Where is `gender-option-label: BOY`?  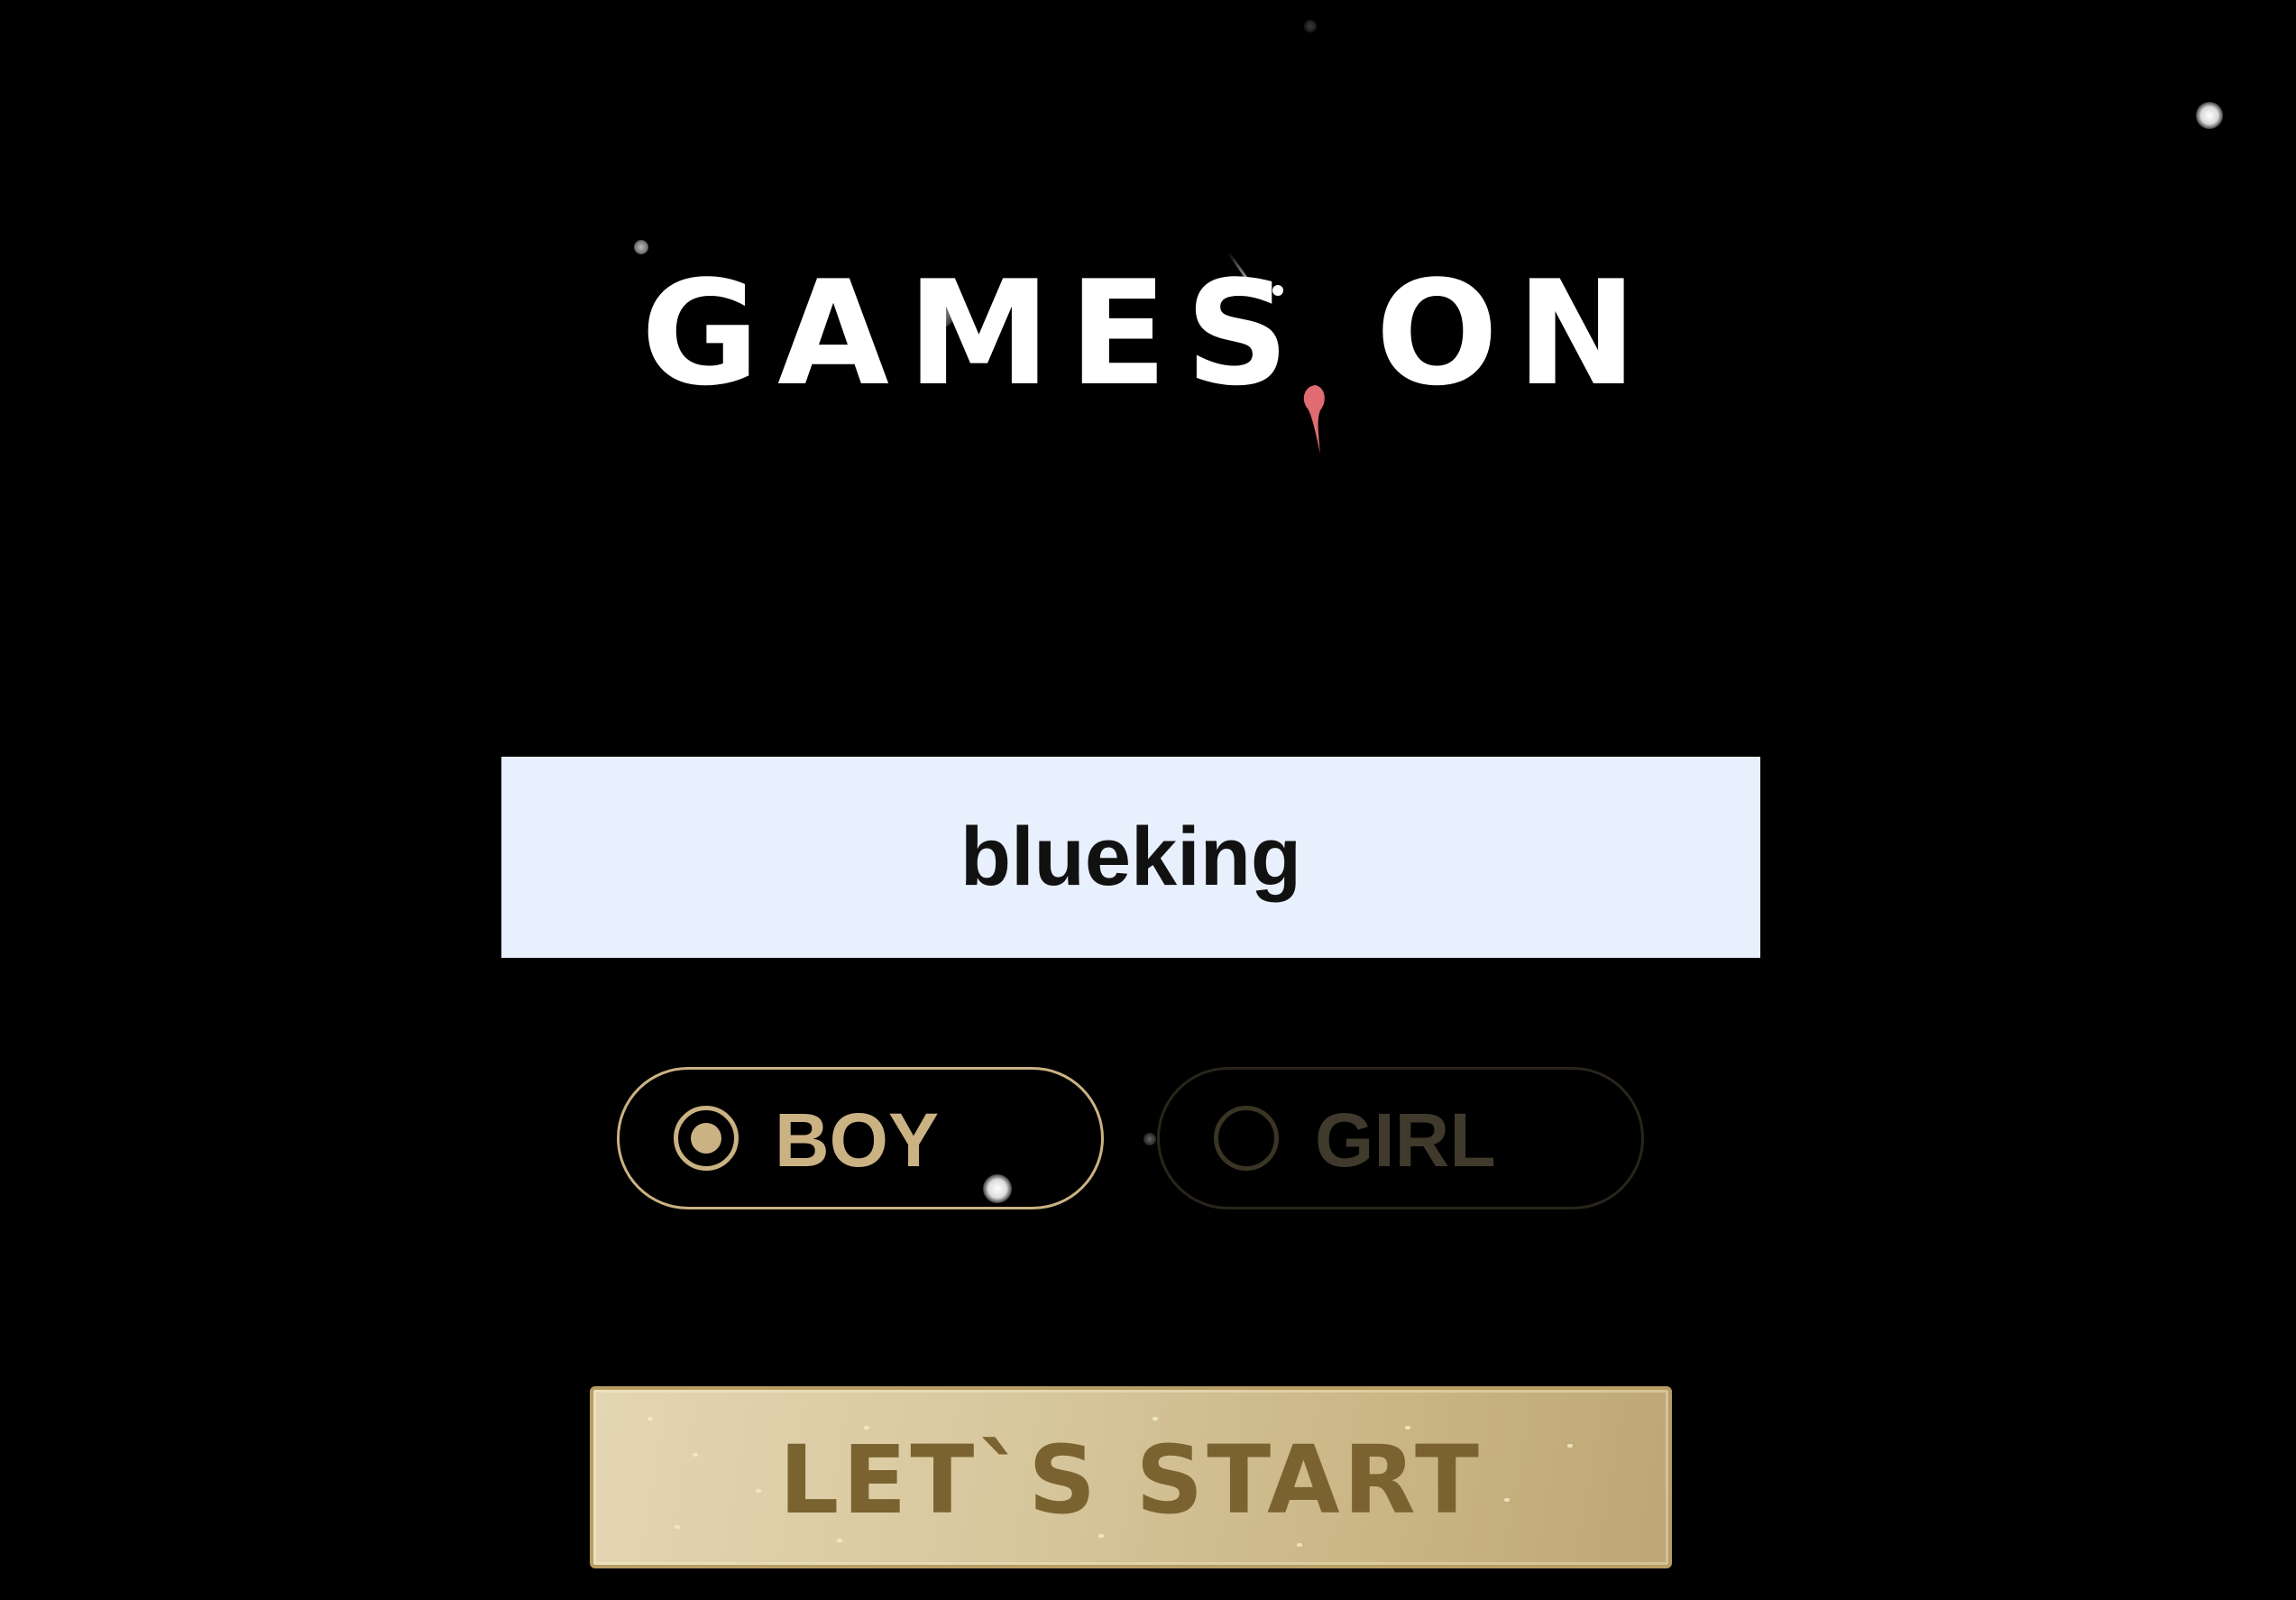
gender-option-label: BOY is located at coordinates (857, 1140).